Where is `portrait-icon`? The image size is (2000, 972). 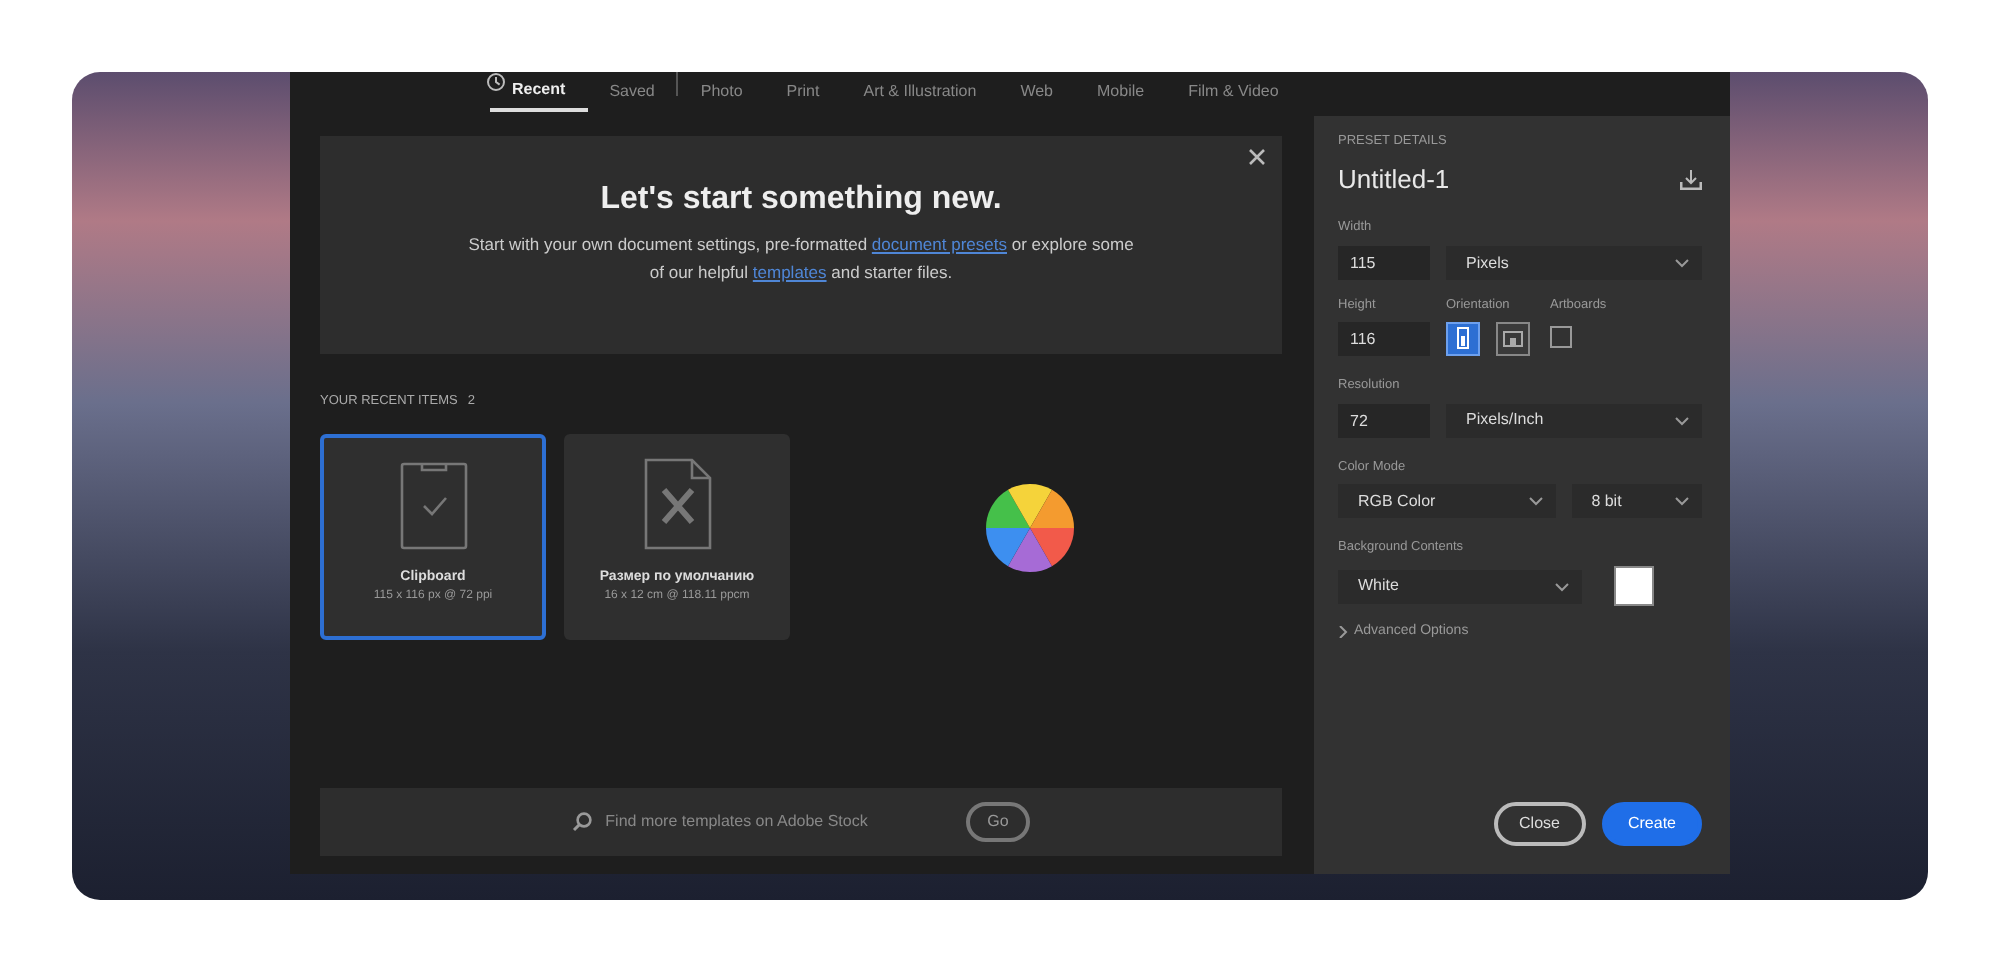 portrait-icon is located at coordinates (1463, 338).